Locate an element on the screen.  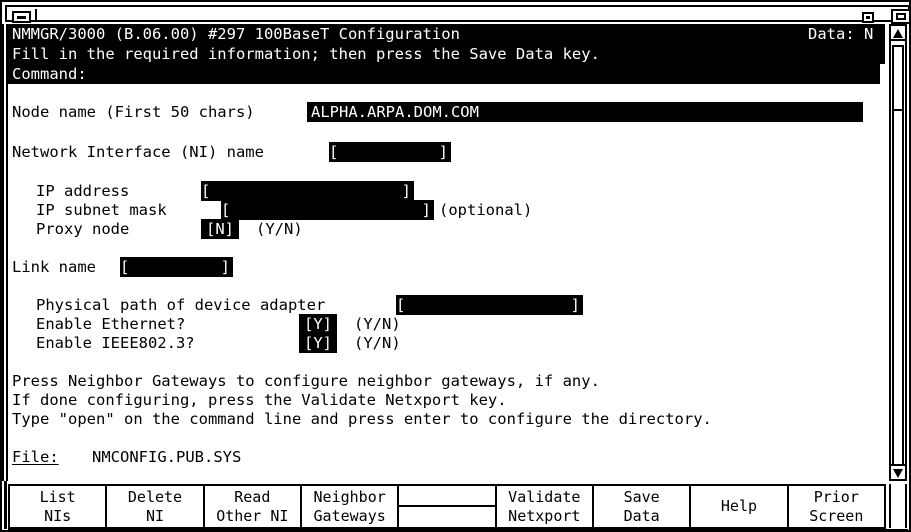
link-name-input: [ is located at coordinates (170, 267).